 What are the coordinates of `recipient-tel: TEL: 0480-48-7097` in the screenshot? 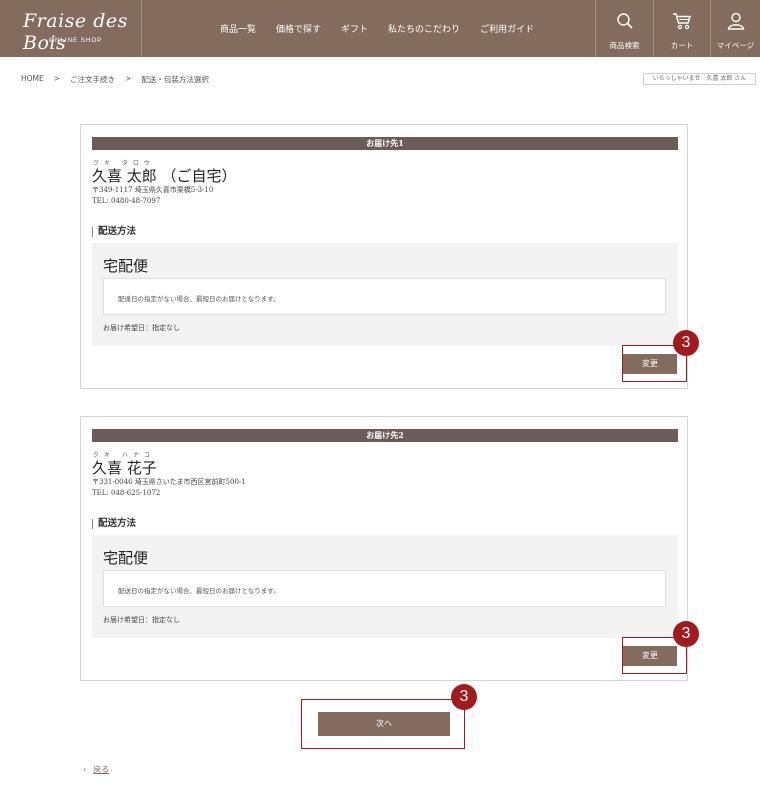 It's located at (126, 201).